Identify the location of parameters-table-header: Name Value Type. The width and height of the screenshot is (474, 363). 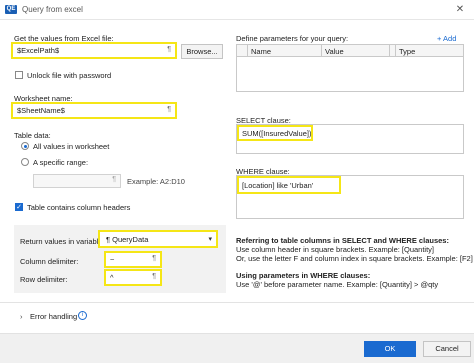
(350, 50).